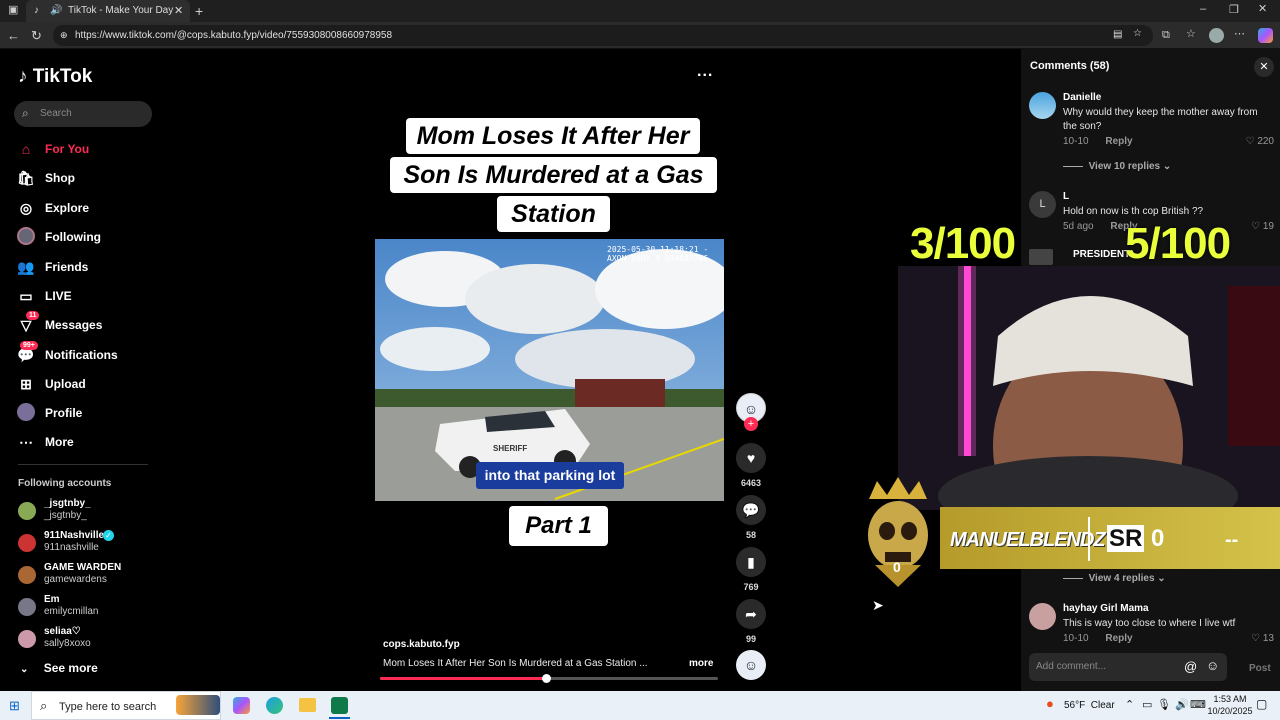 The width and height of the screenshot is (1280, 720). Describe the element at coordinates (83, 114) in the screenshot. I see `search-input: ⌕ Search` at that location.